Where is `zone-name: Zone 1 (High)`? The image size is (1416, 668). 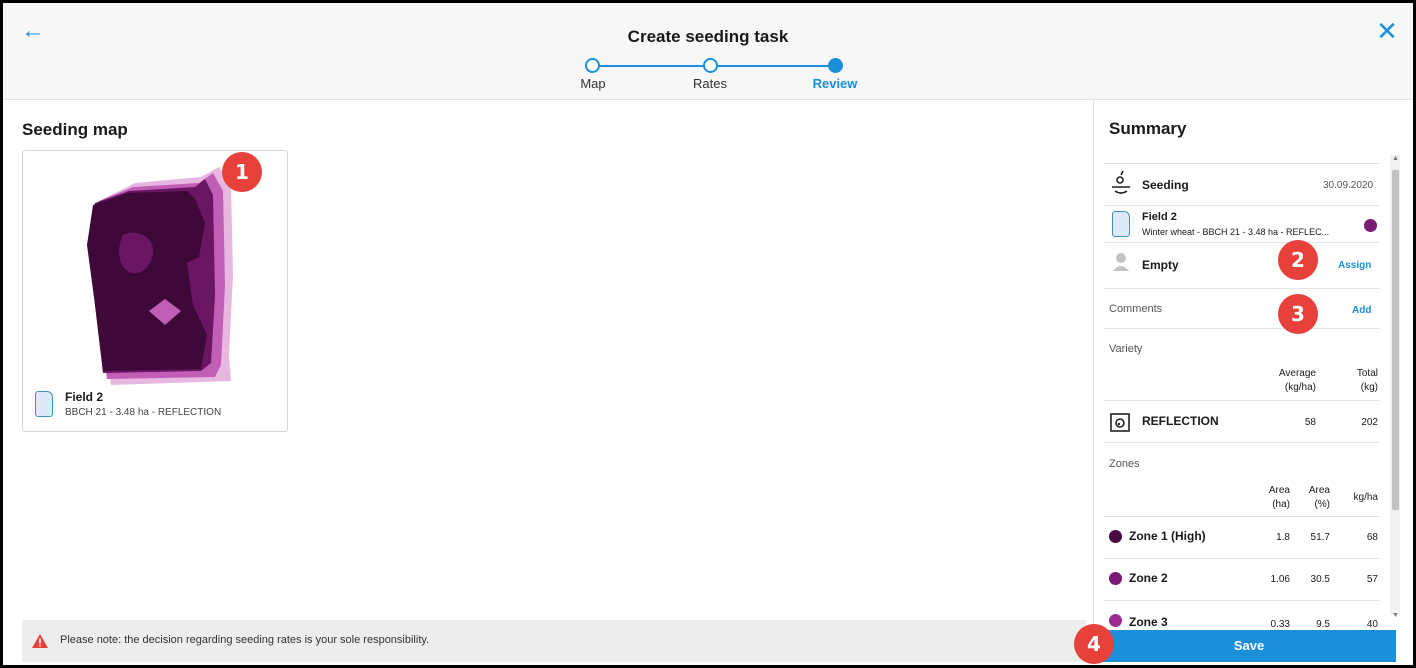 zone-name: Zone 1 (High) is located at coordinates (1167, 536).